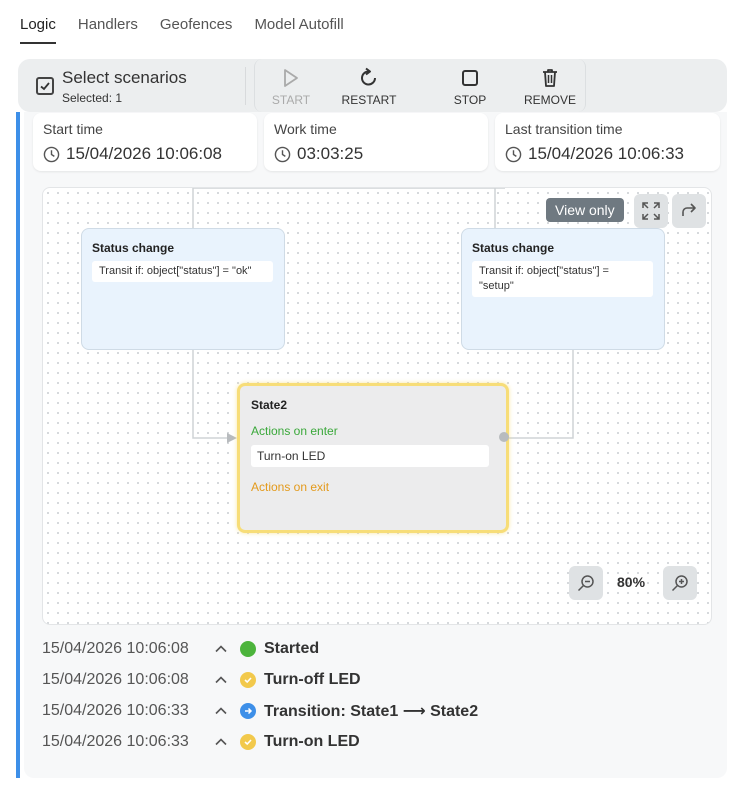 Image resolution: width=733 pixels, height=793 pixels. What do you see at coordinates (124, 77) in the screenshot?
I see `select-scenarios-title: Select scenarios` at bounding box center [124, 77].